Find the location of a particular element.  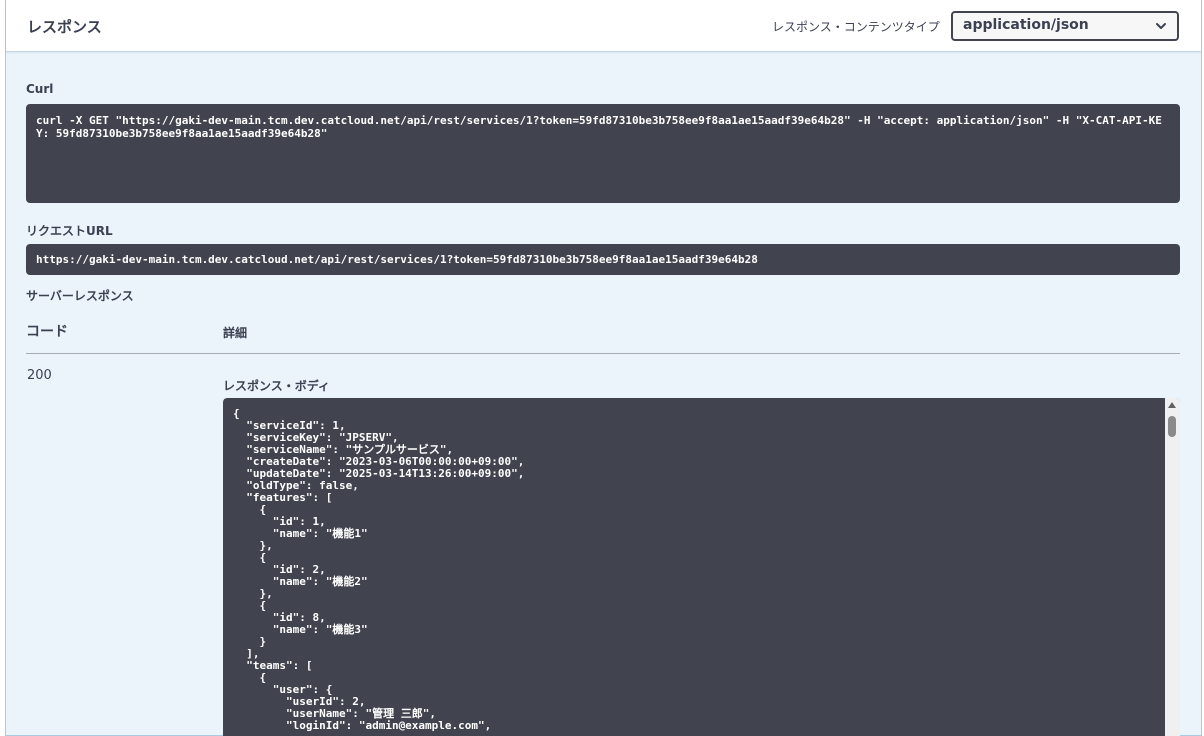

responses-header: レスポンス レスポンス・コンテンツタイプ application/json is located at coordinates (603, 26).